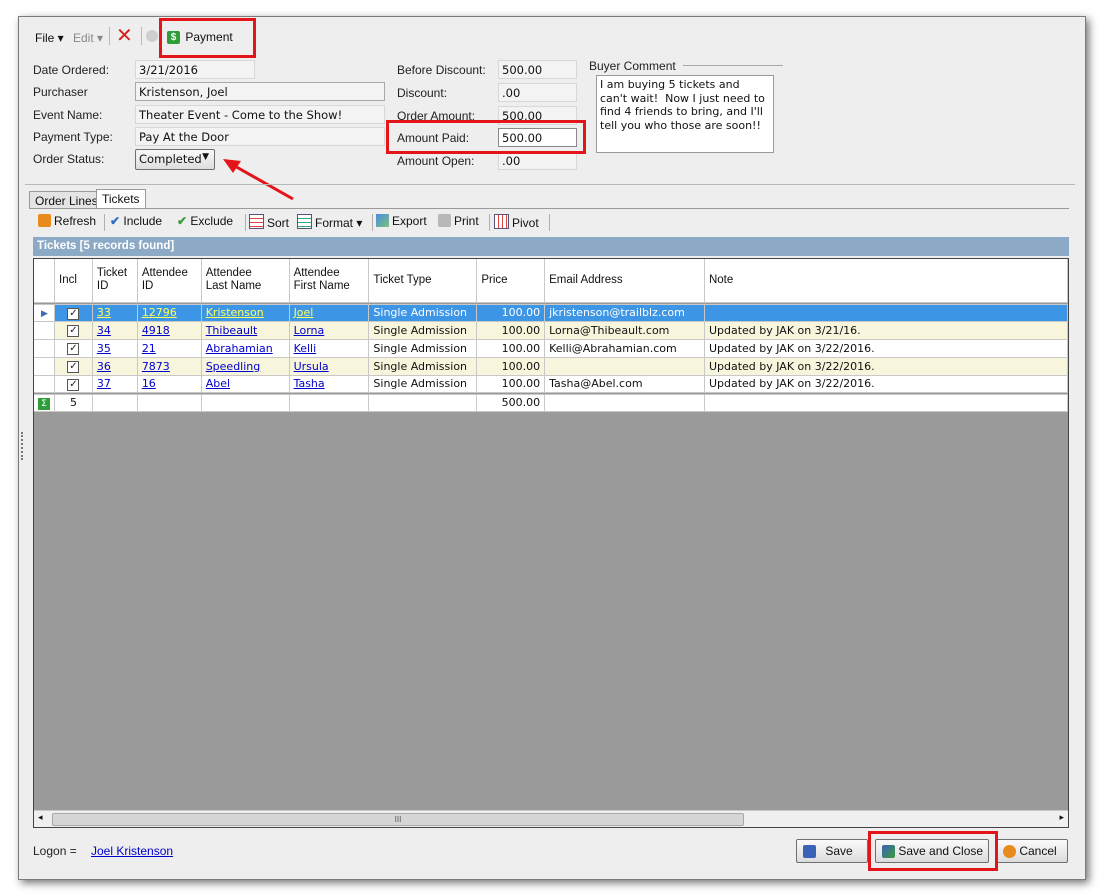 This screenshot has height=896, width=1103. Describe the element at coordinates (121, 199) in the screenshot. I see `tab-tickets: Tickets` at that location.